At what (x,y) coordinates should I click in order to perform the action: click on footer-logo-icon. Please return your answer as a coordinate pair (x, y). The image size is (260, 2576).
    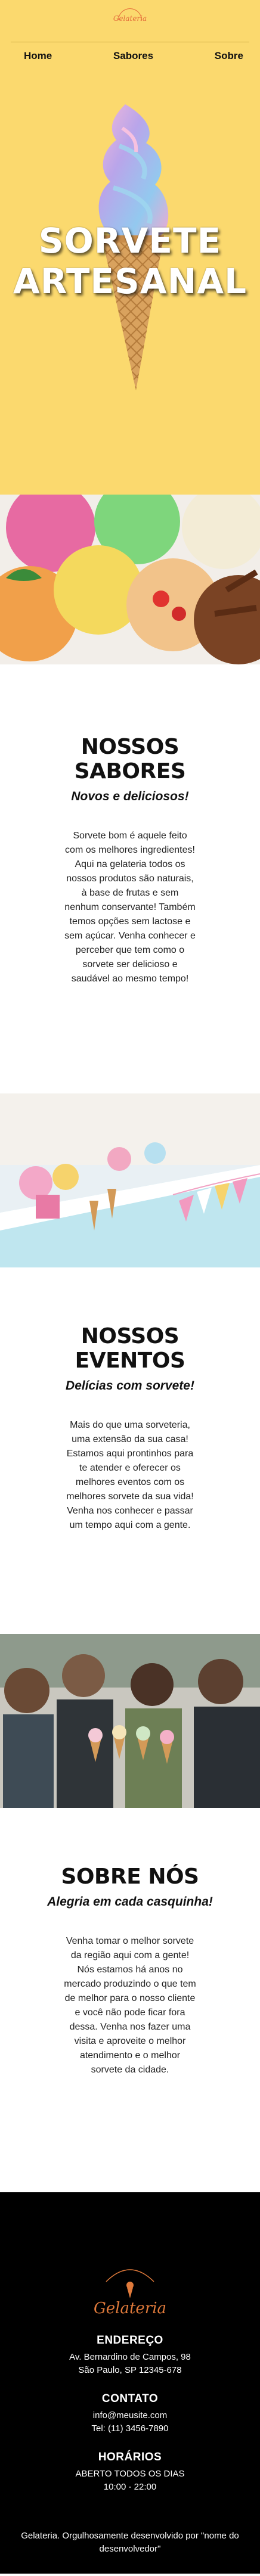
    Looking at the image, I should click on (130, 2283).